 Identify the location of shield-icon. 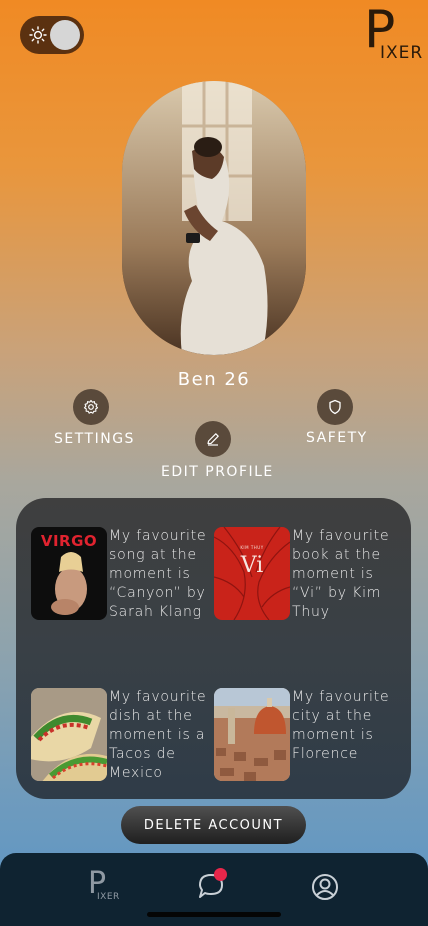
(335, 407).